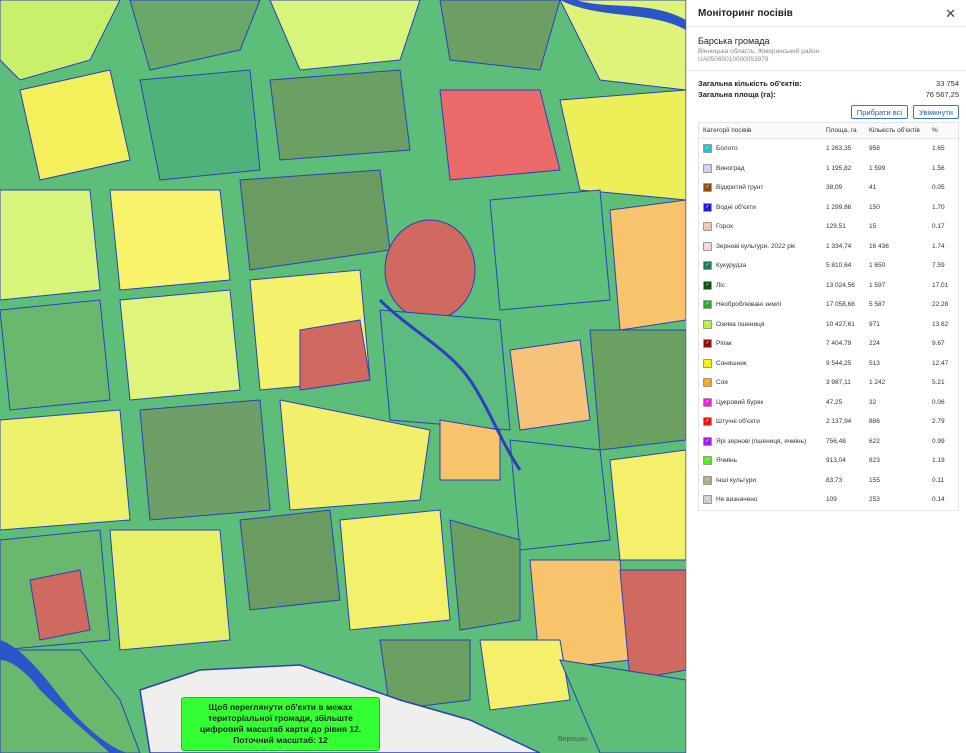 The height and width of the screenshot is (753, 966). I want to click on count-cell: 823, so click(874, 461).